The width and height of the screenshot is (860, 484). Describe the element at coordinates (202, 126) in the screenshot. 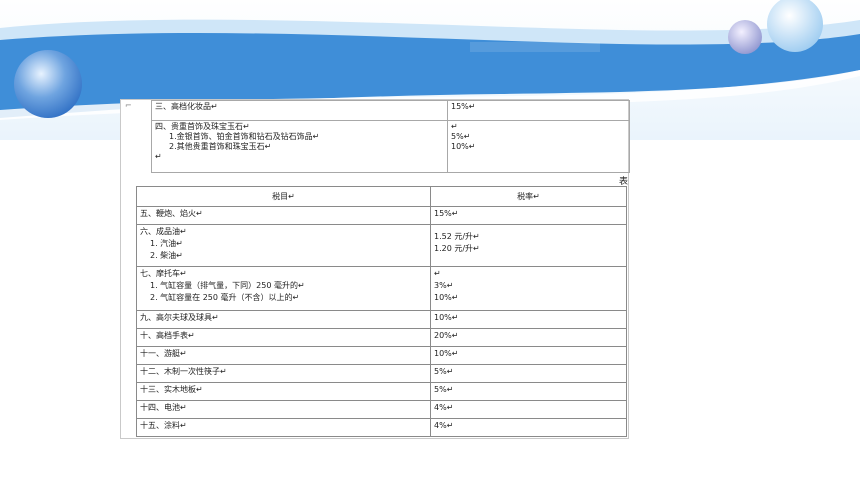

I see `item-title: 四、贵重首饰及珠宝玉石↵` at that location.